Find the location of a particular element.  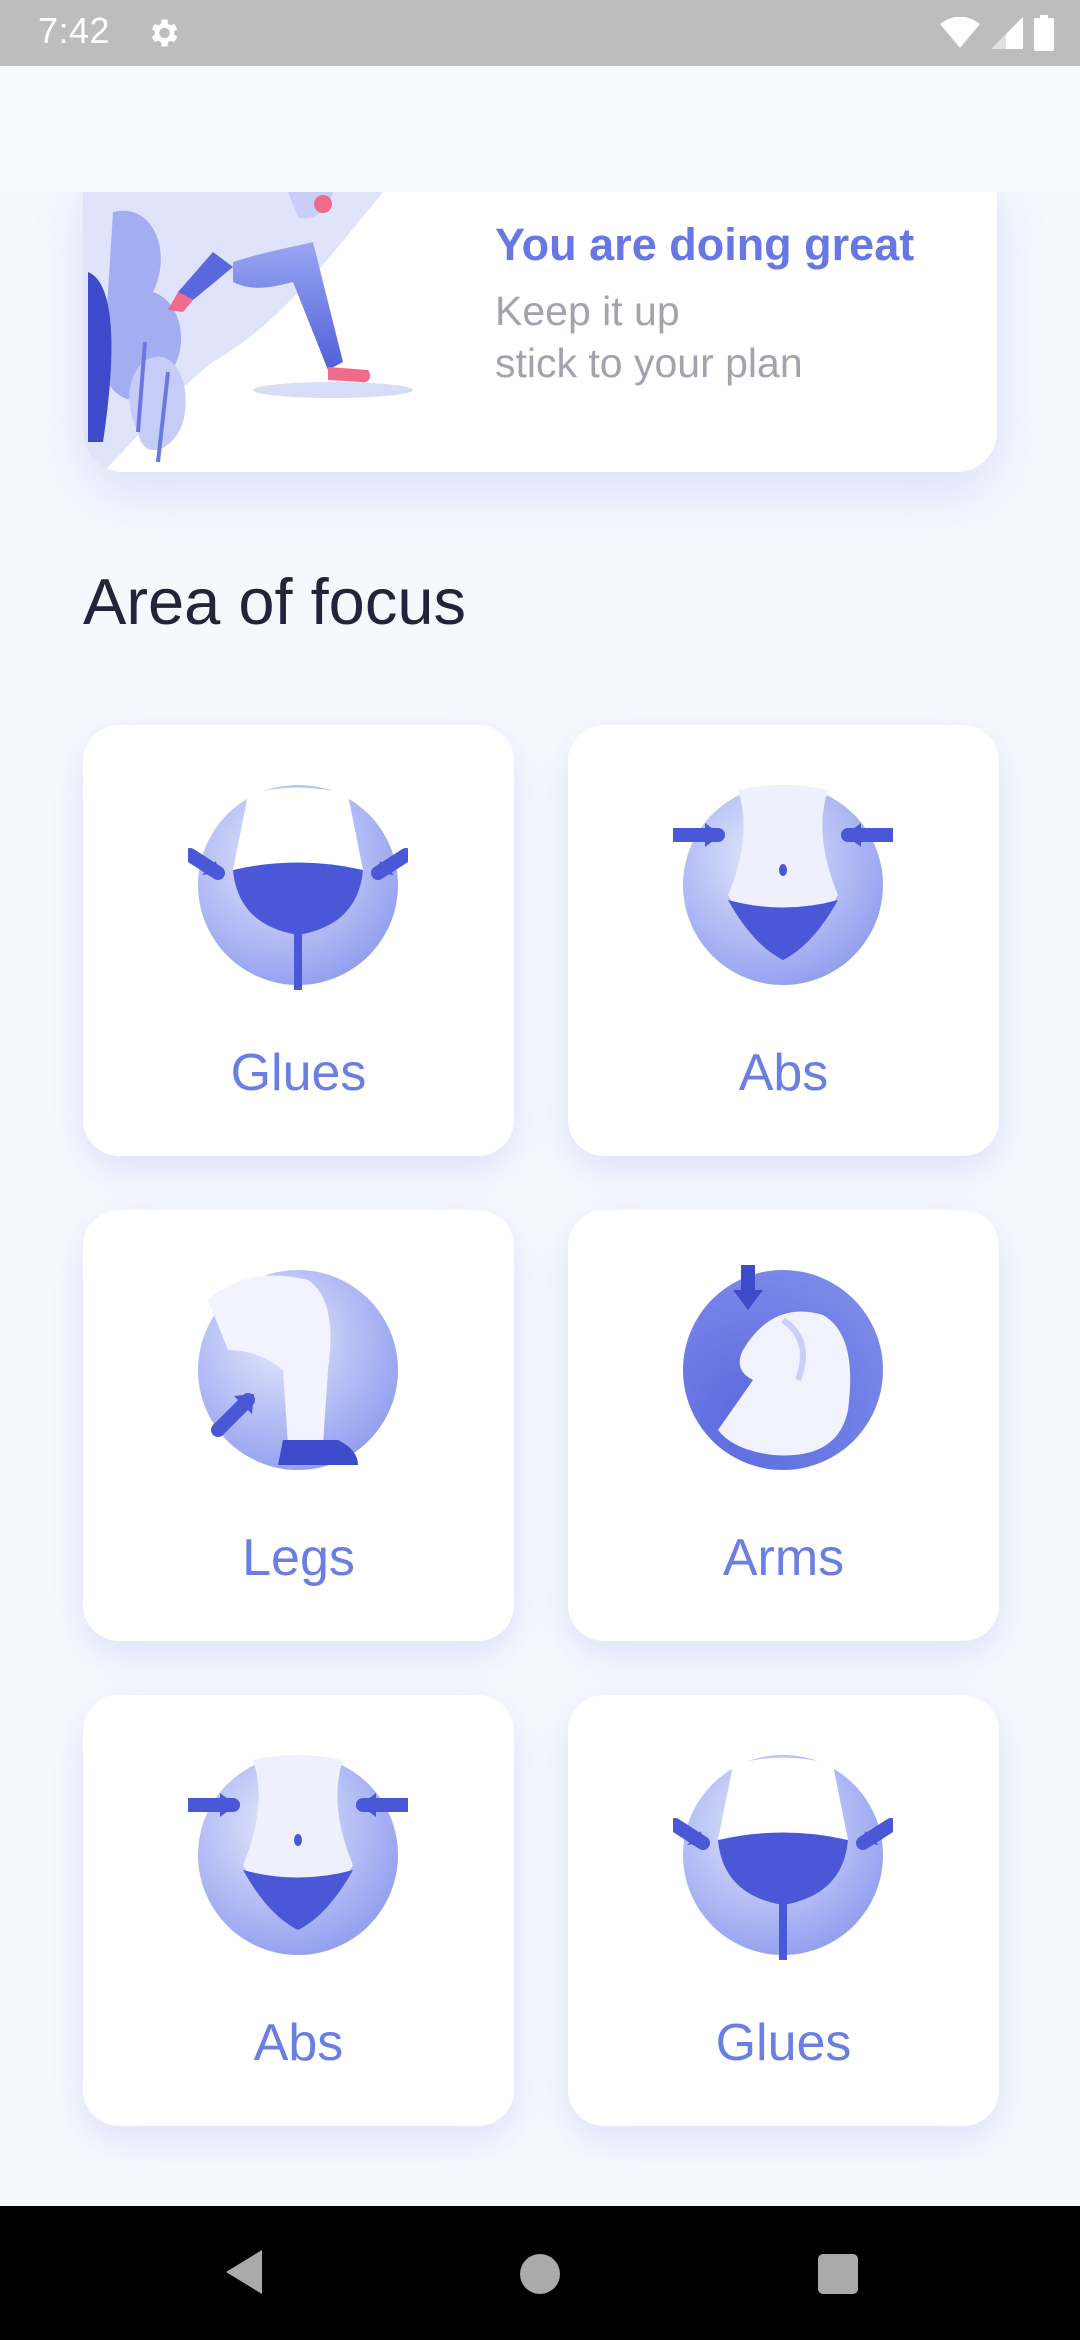

recents-icon is located at coordinates (838, 2274).